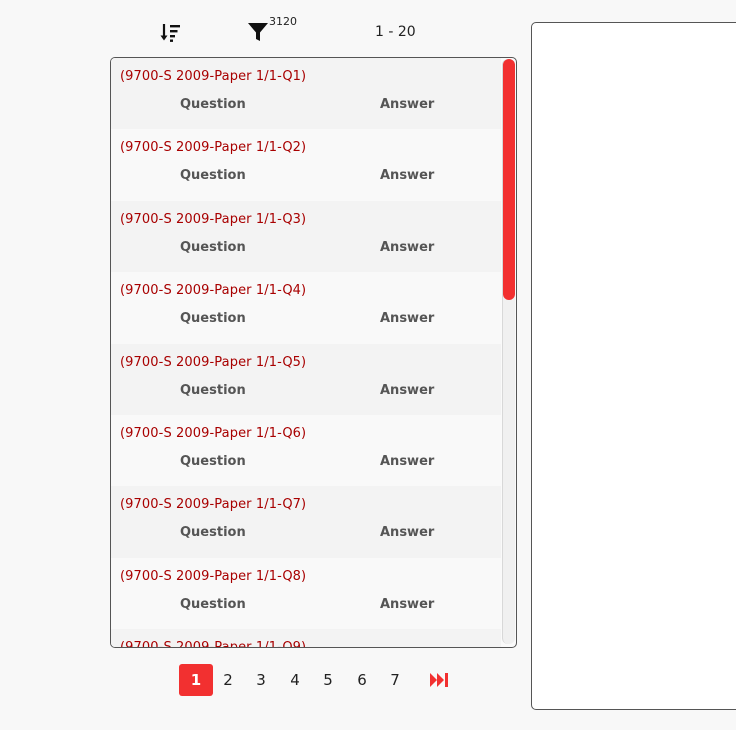  I want to click on list-item: (9700-S 2009-Paper 1/1-Q5) Question Answer, so click(306, 379).